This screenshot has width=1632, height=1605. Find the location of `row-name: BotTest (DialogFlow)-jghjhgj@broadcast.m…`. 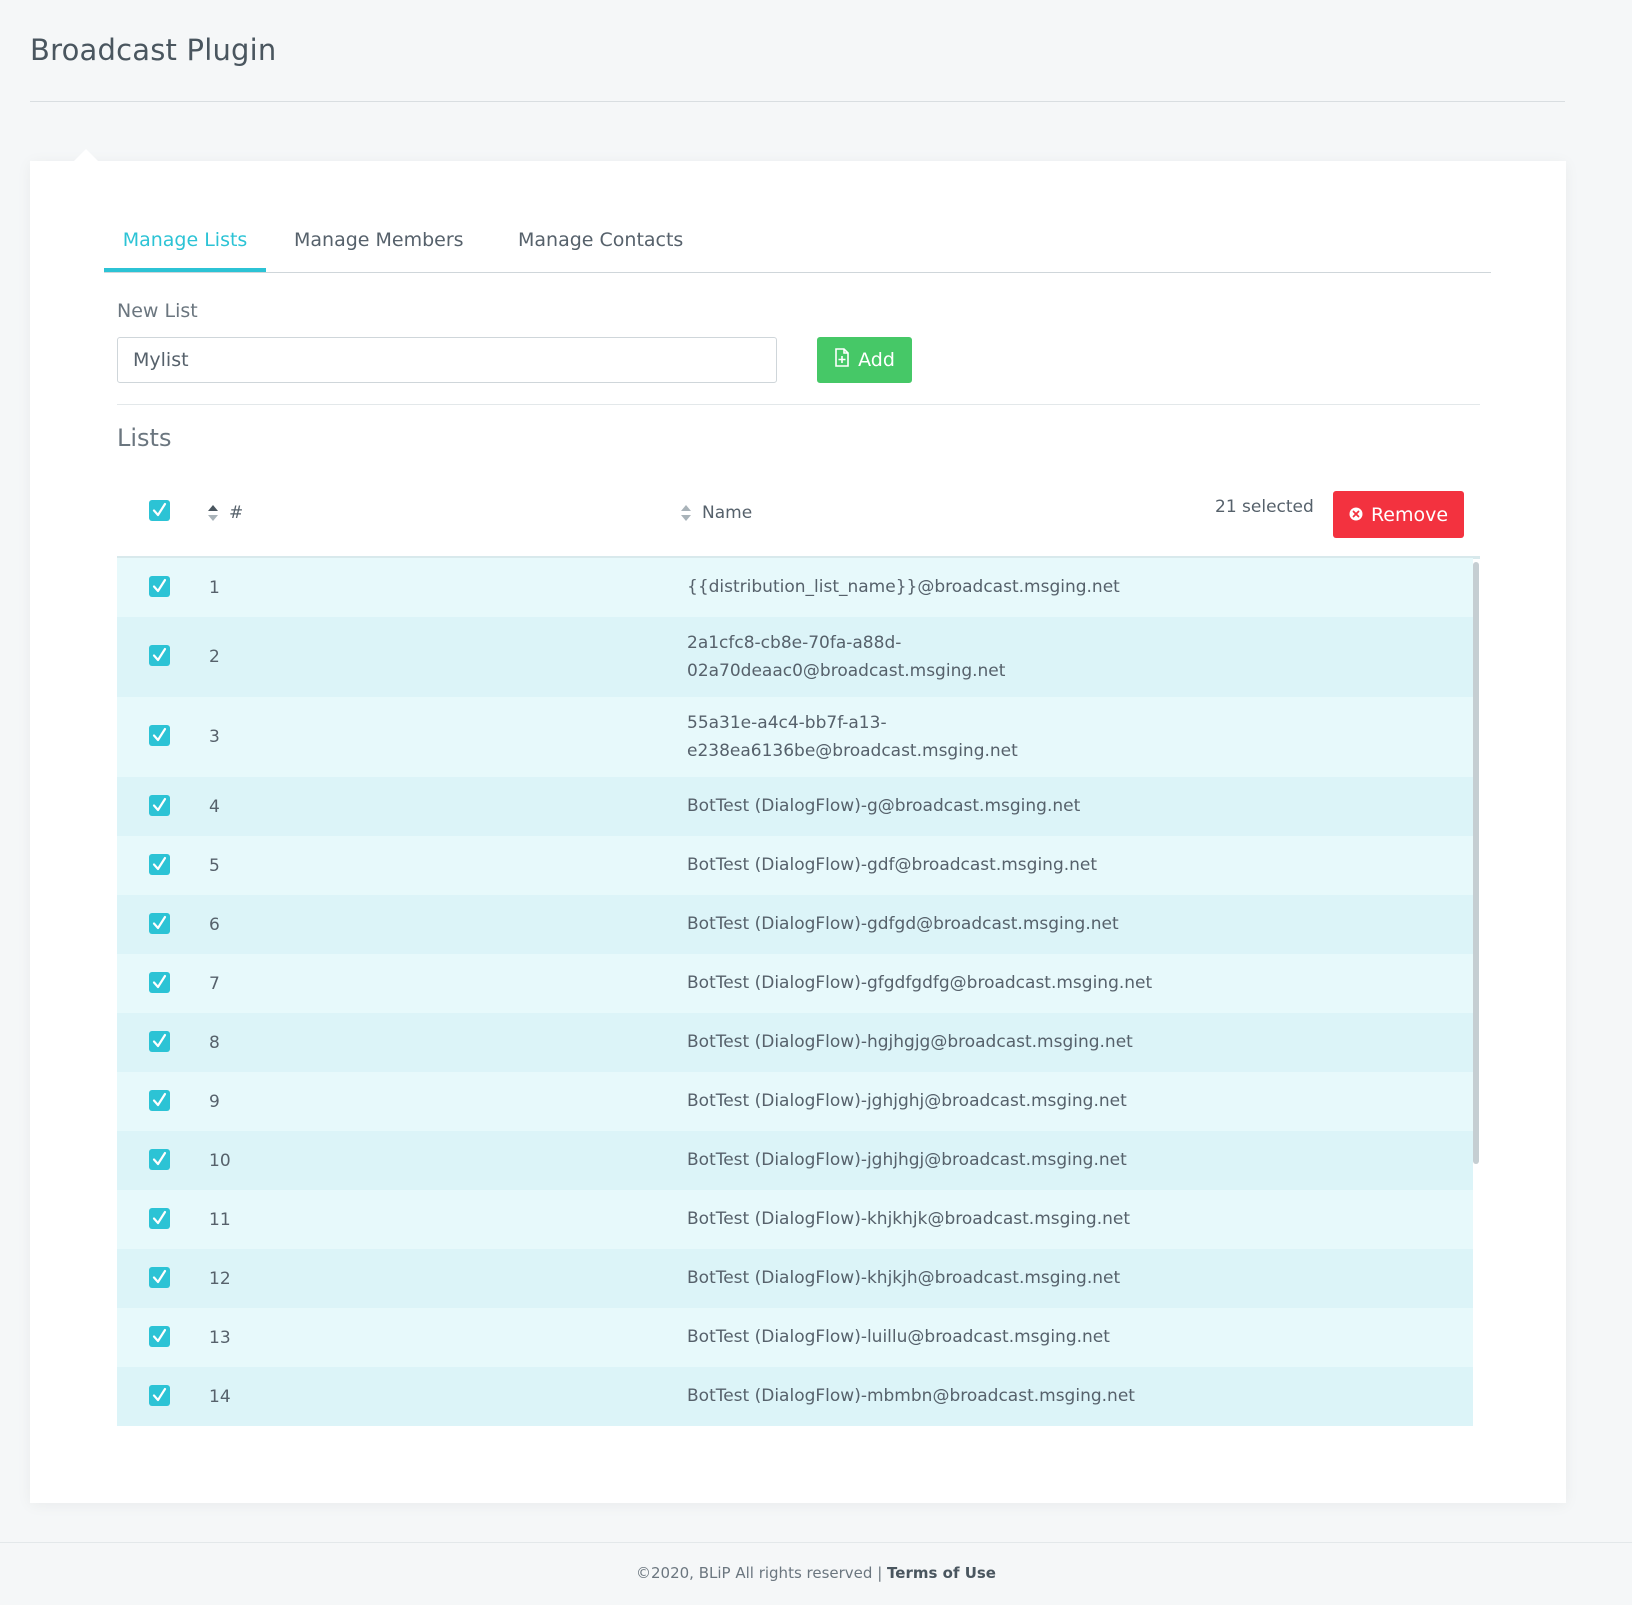

row-name: BotTest (DialogFlow)-jghjhgj@broadcast.m… is located at coordinates (907, 1160).